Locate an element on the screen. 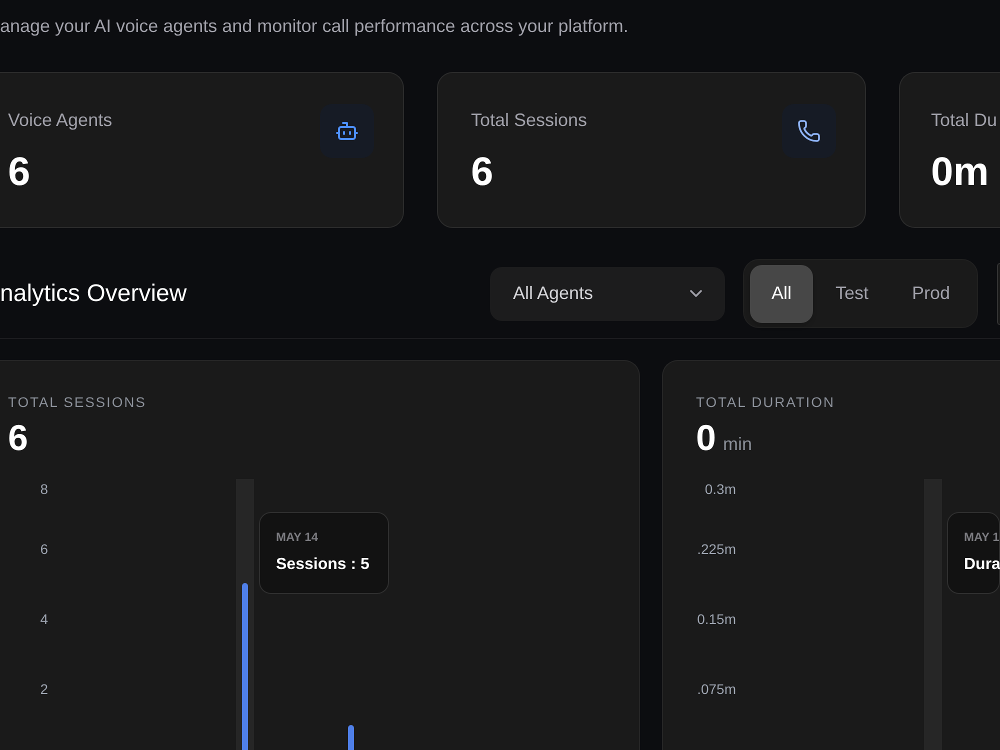 This screenshot has width=1000, height=750. tooltip-date: MAY 1 is located at coordinates (982, 537).